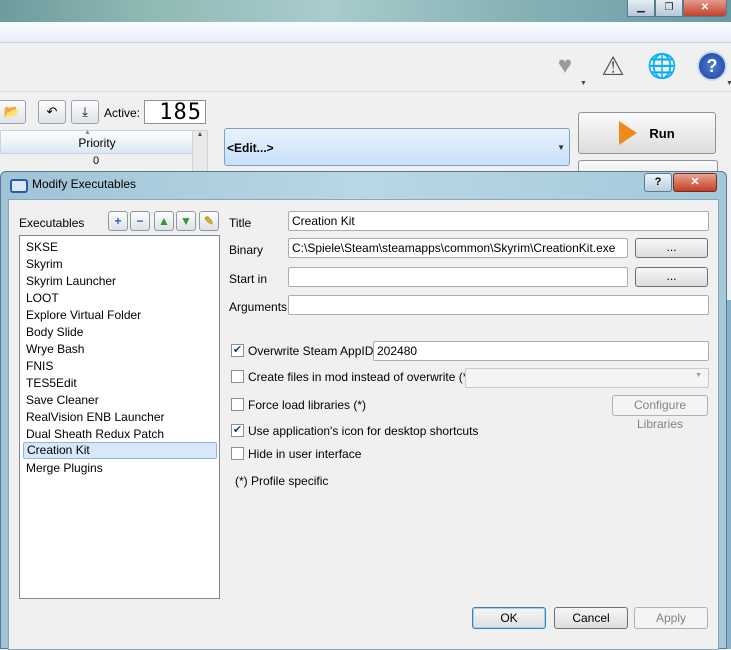 The width and height of the screenshot is (731, 650). I want to click on list-item: LOOT, so click(42, 298).